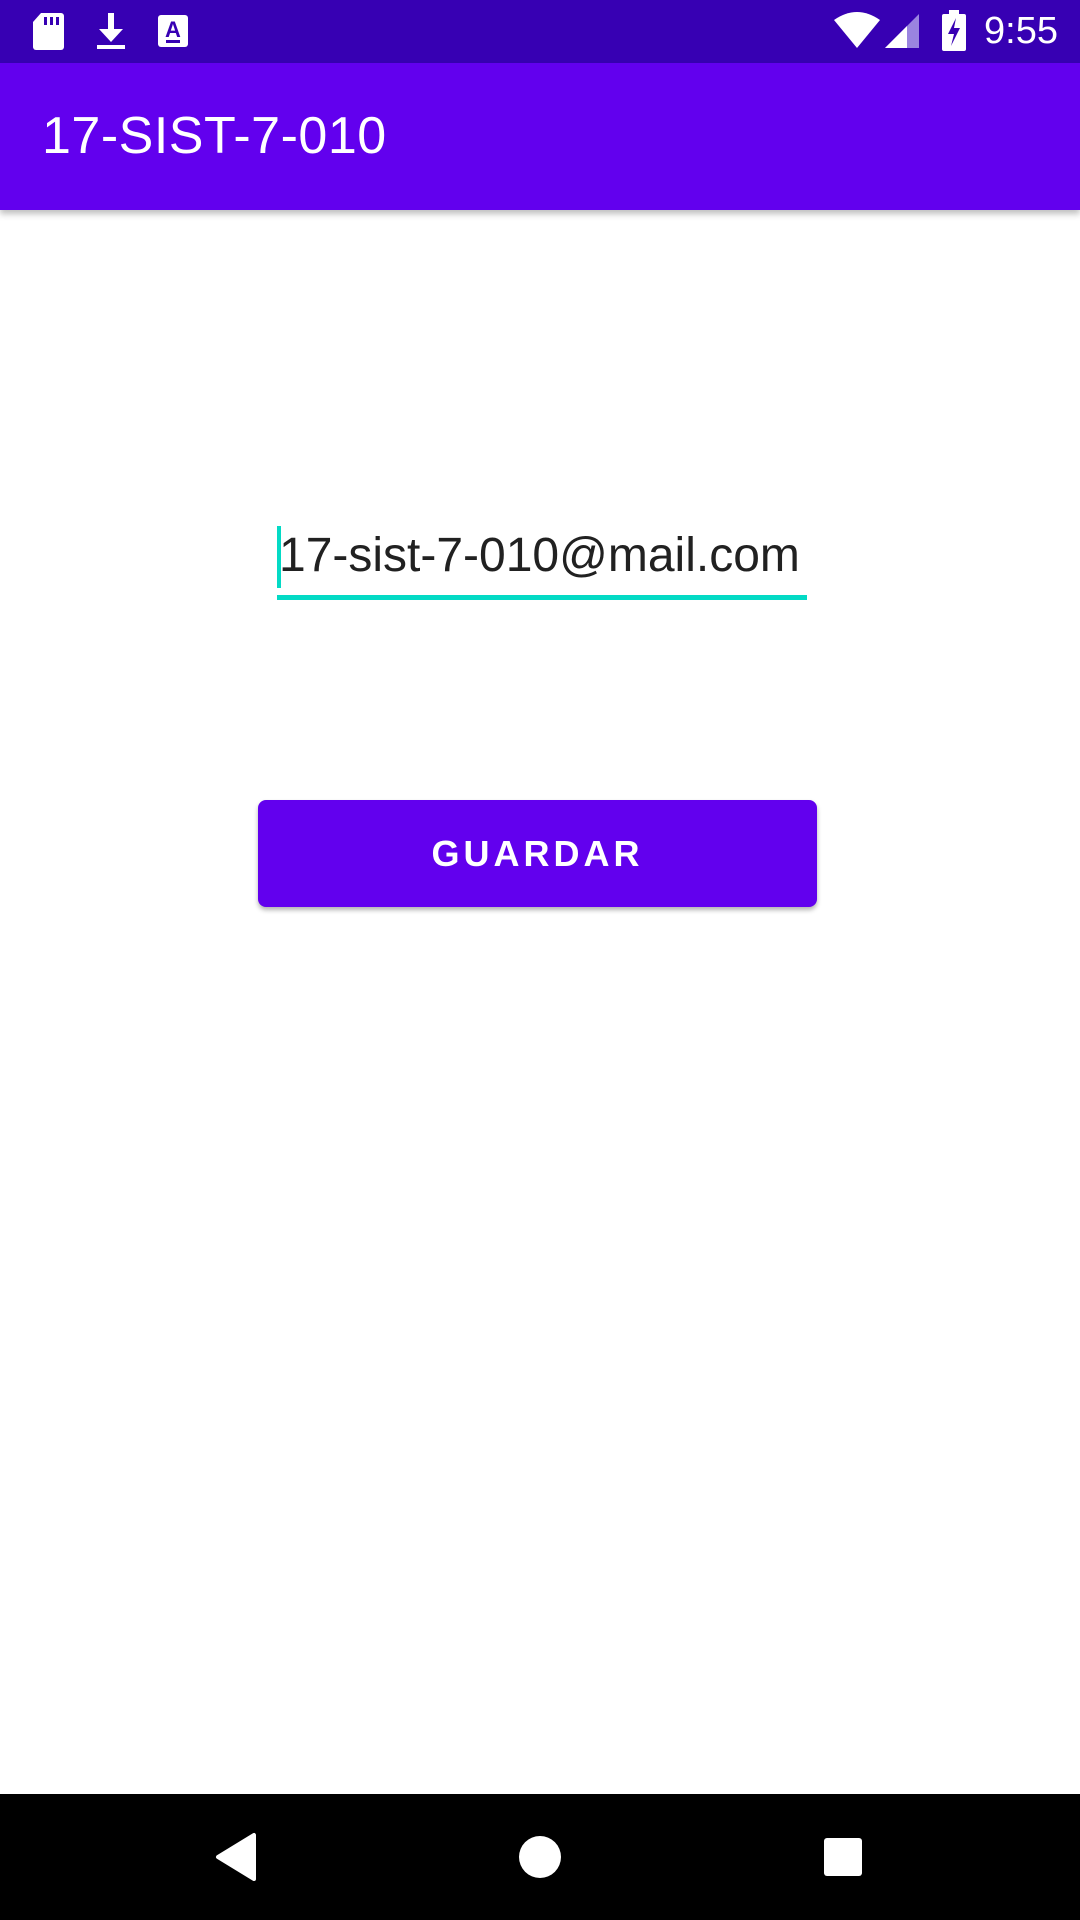 Image resolution: width=1080 pixels, height=1920 pixels. Describe the element at coordinates (954, 31) in the screenshot. I see `battery-charging-icon` at that location.